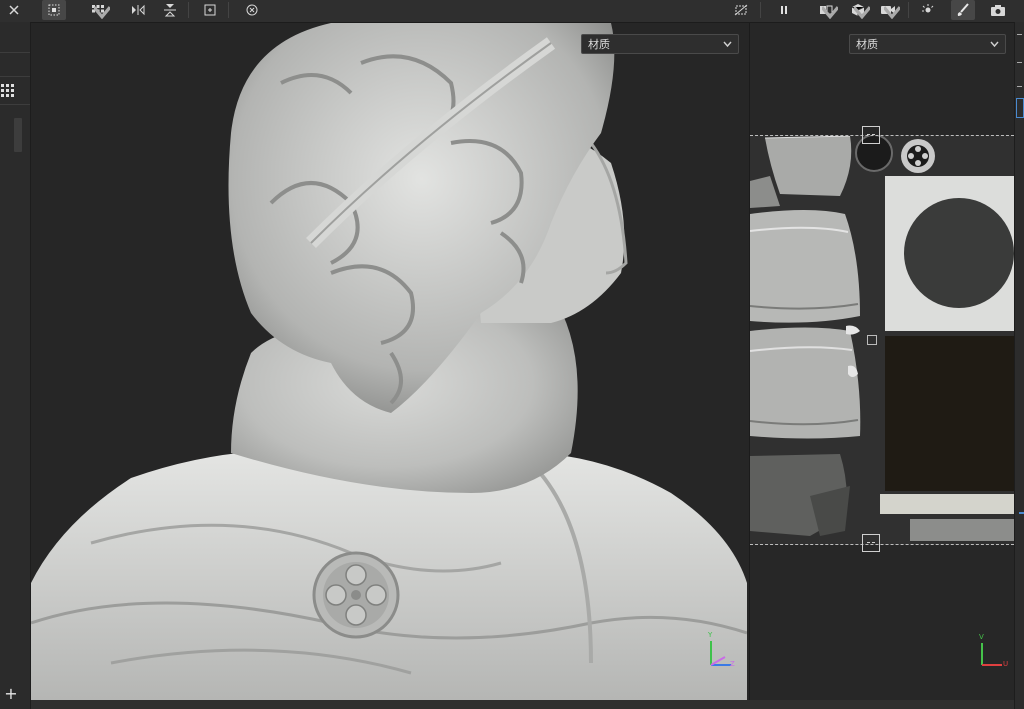 This screenshot has width=1024, height=709. What do you see at coordinates (1006, 664) in the screenshot?
I see `axis-label-u: U` at bounding box center [1006, 664].